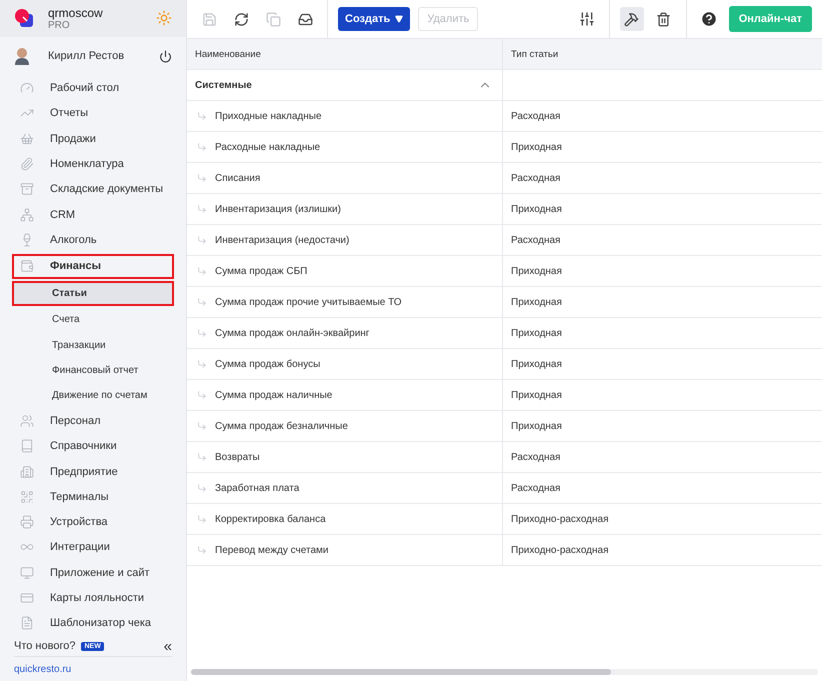  Describe the element at coordinates (93, 240) in the screenshot. I see `nav-item: Алкоголь` at that location.